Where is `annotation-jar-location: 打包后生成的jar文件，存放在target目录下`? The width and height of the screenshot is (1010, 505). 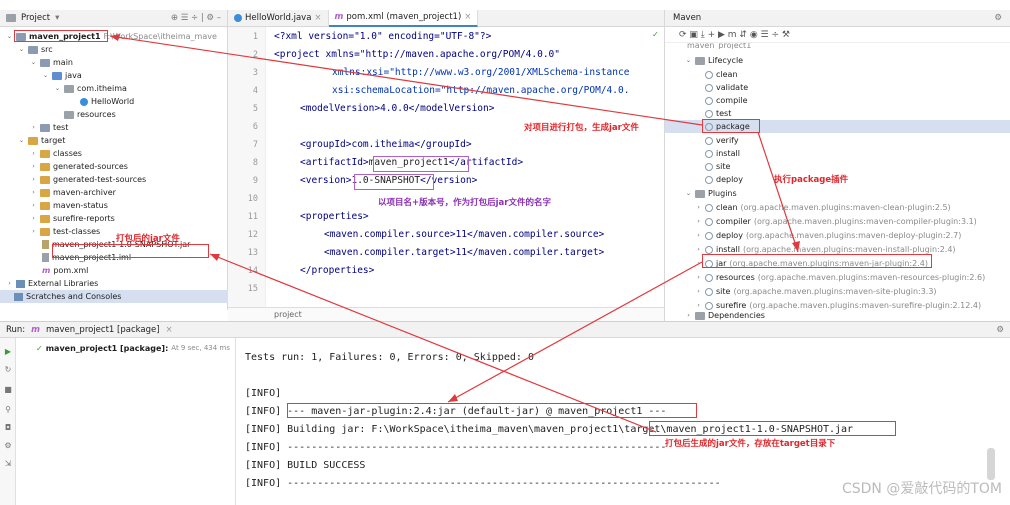
annotation-jar-location: 打包后生成的jar文件，存放在target目录下 is located at coordinates (750, 444).